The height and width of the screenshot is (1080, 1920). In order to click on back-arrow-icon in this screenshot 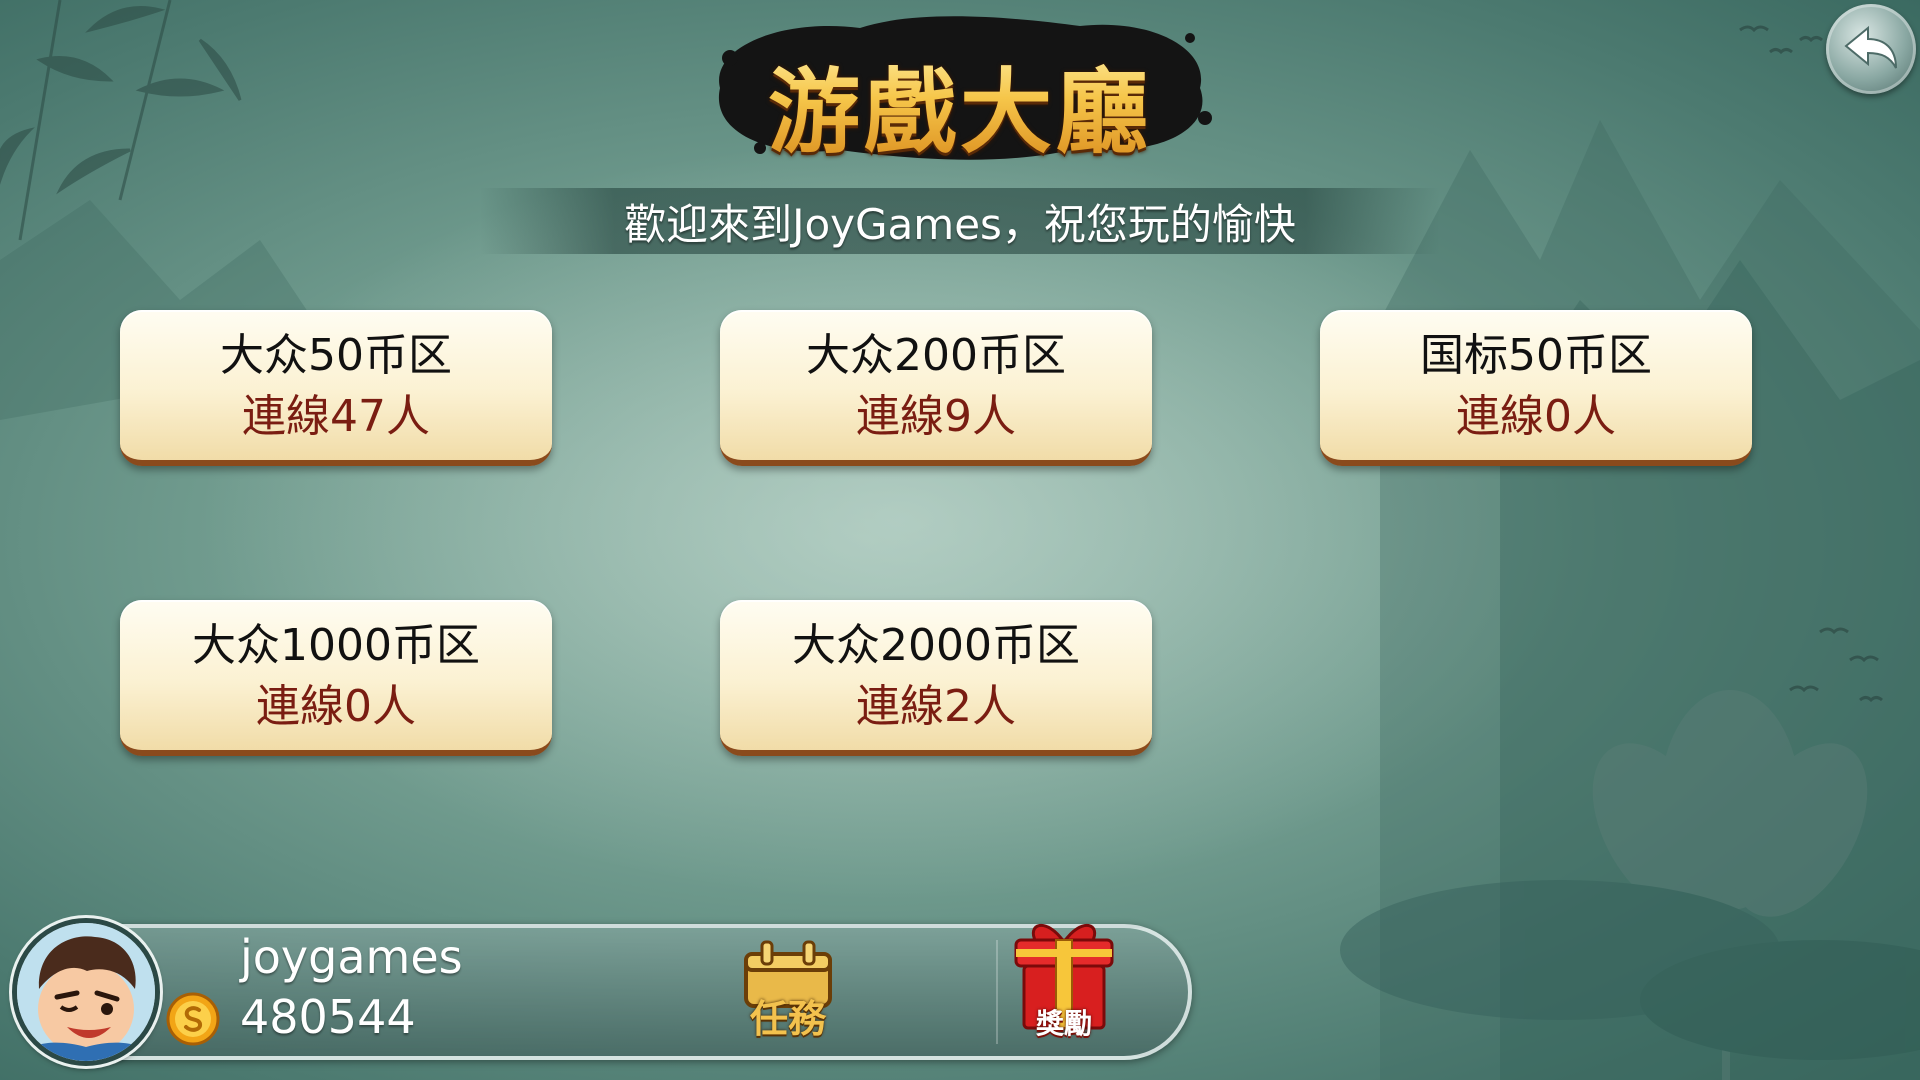, I will do `click(1870, 47)`.